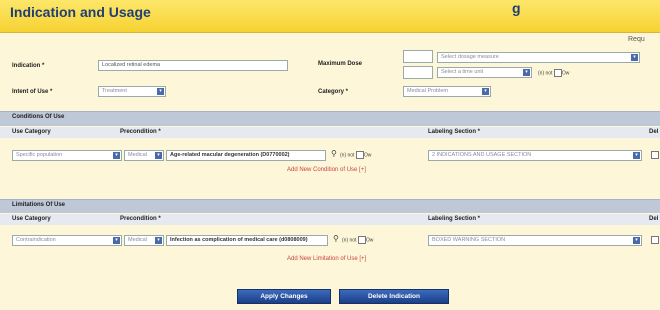 Image resolution: width=660 pixels, height=310 pixels. Describe the element at coordinates (359, 155) in the screenshot. I see `condition-na-checkbox` at that location.